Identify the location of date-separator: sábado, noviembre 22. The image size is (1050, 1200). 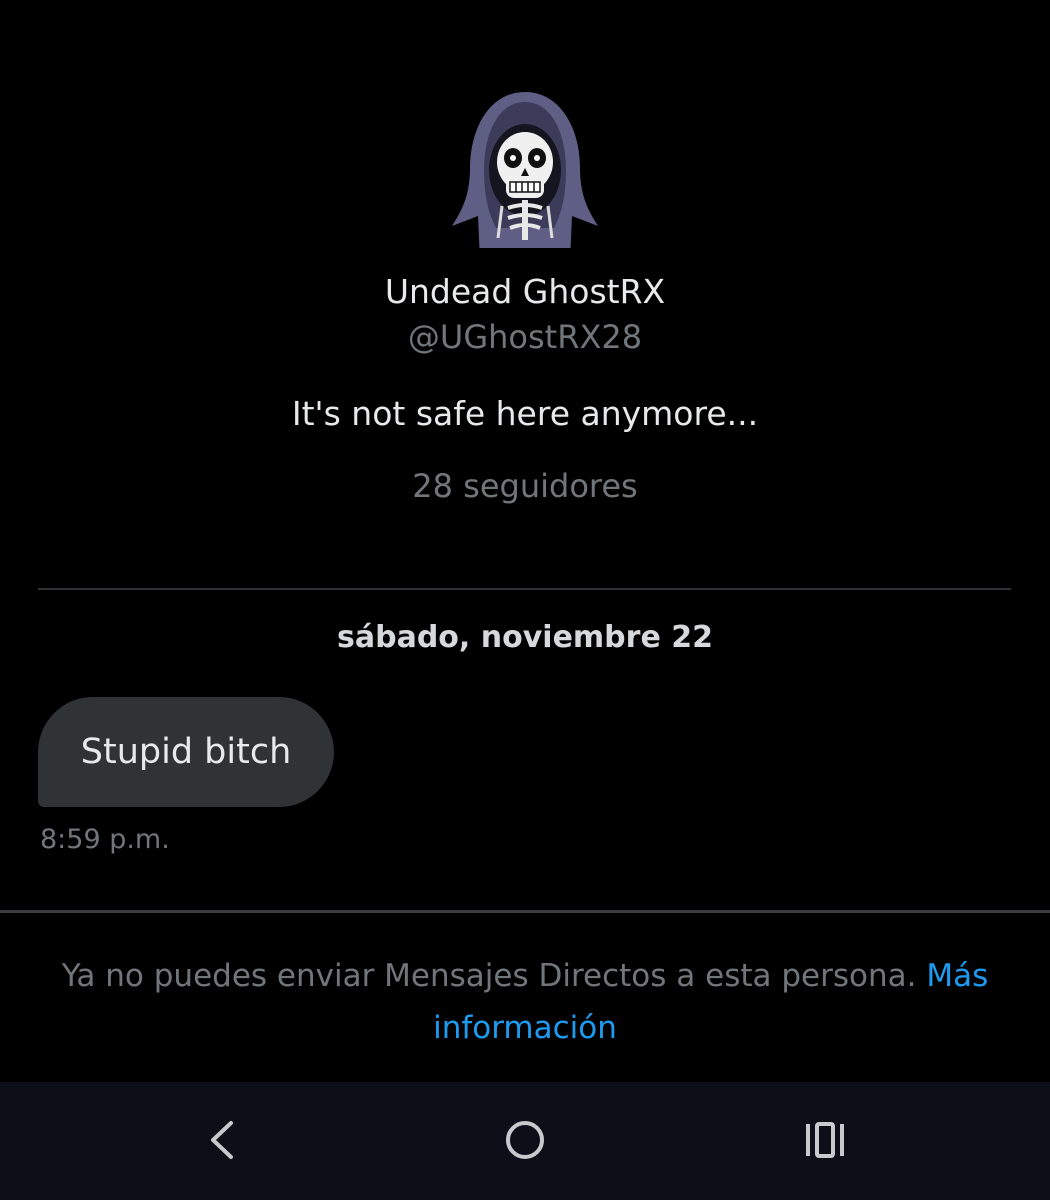
(525, 637).